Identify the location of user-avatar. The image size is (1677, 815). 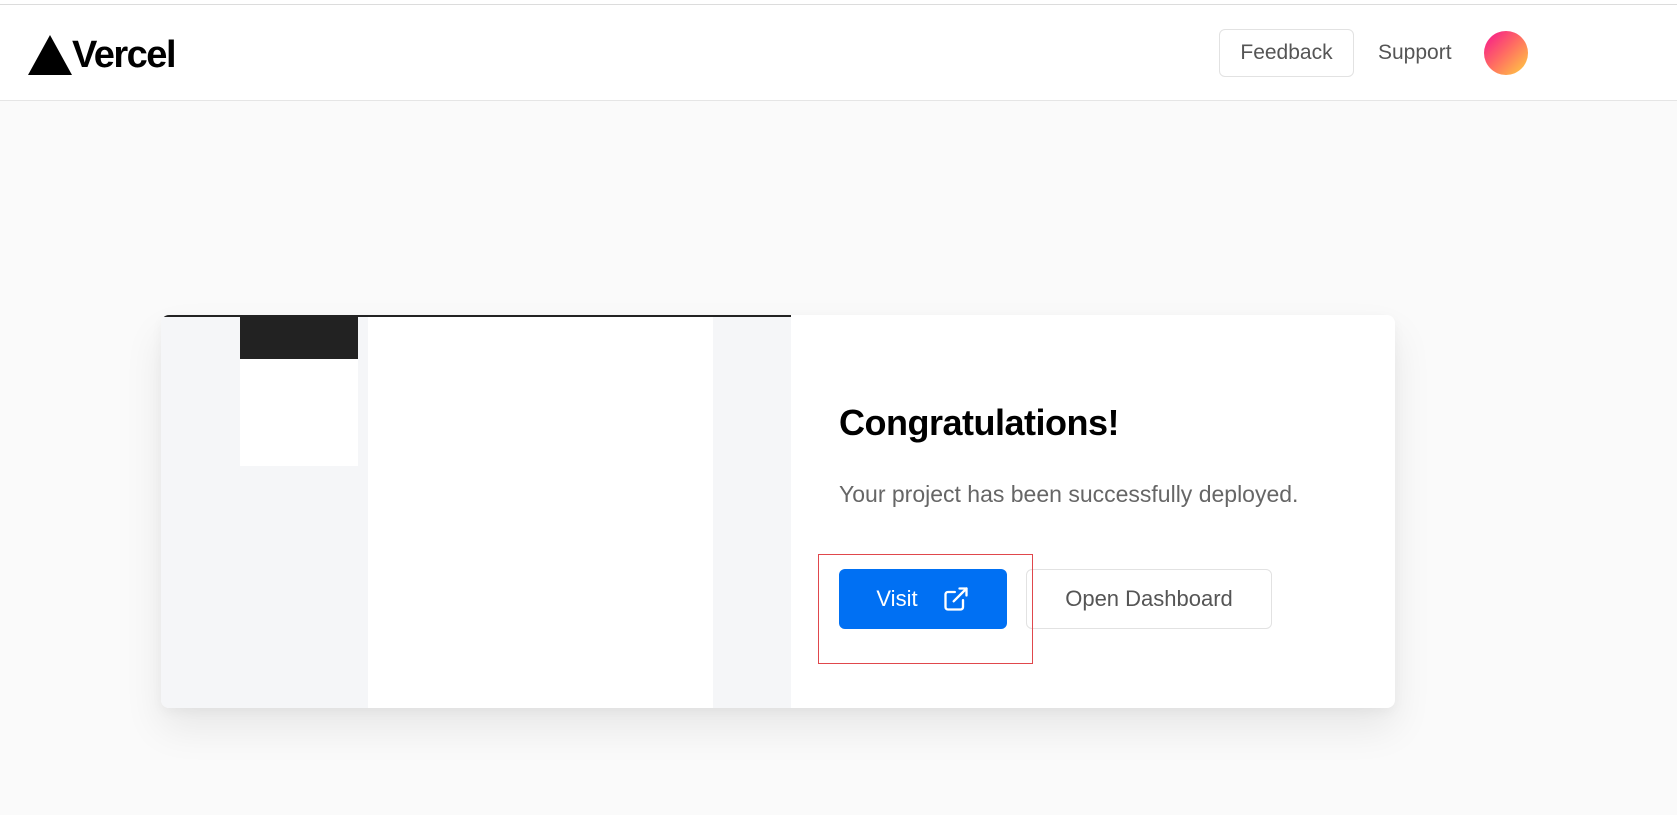
(1506, 53).